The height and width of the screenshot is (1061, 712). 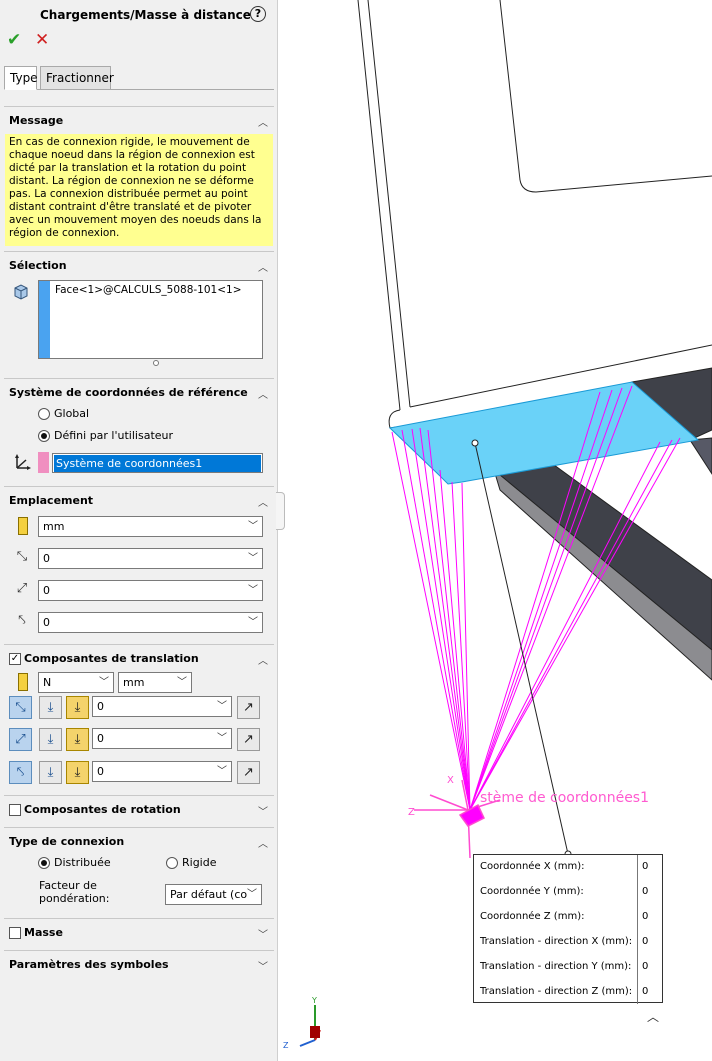 I want to click on callout-row: Coordonnée Z (mm): 0, so click(x=569, y=917).